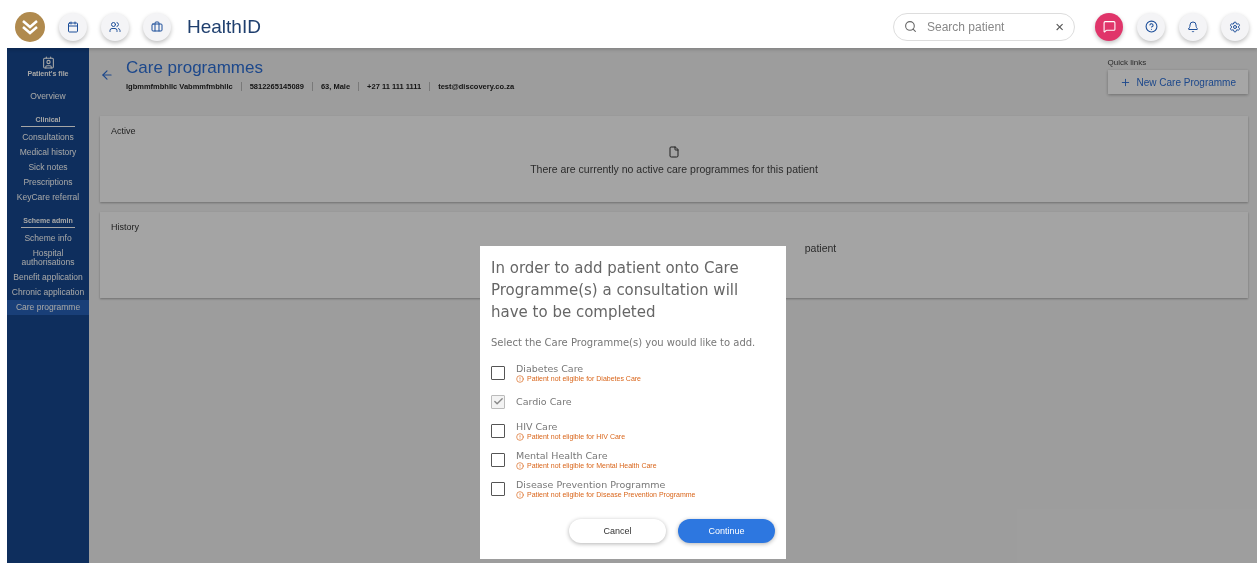 The width and height of the screenshot is (1257, 563). I want to click on briefcase-icon, so click(157, 26).